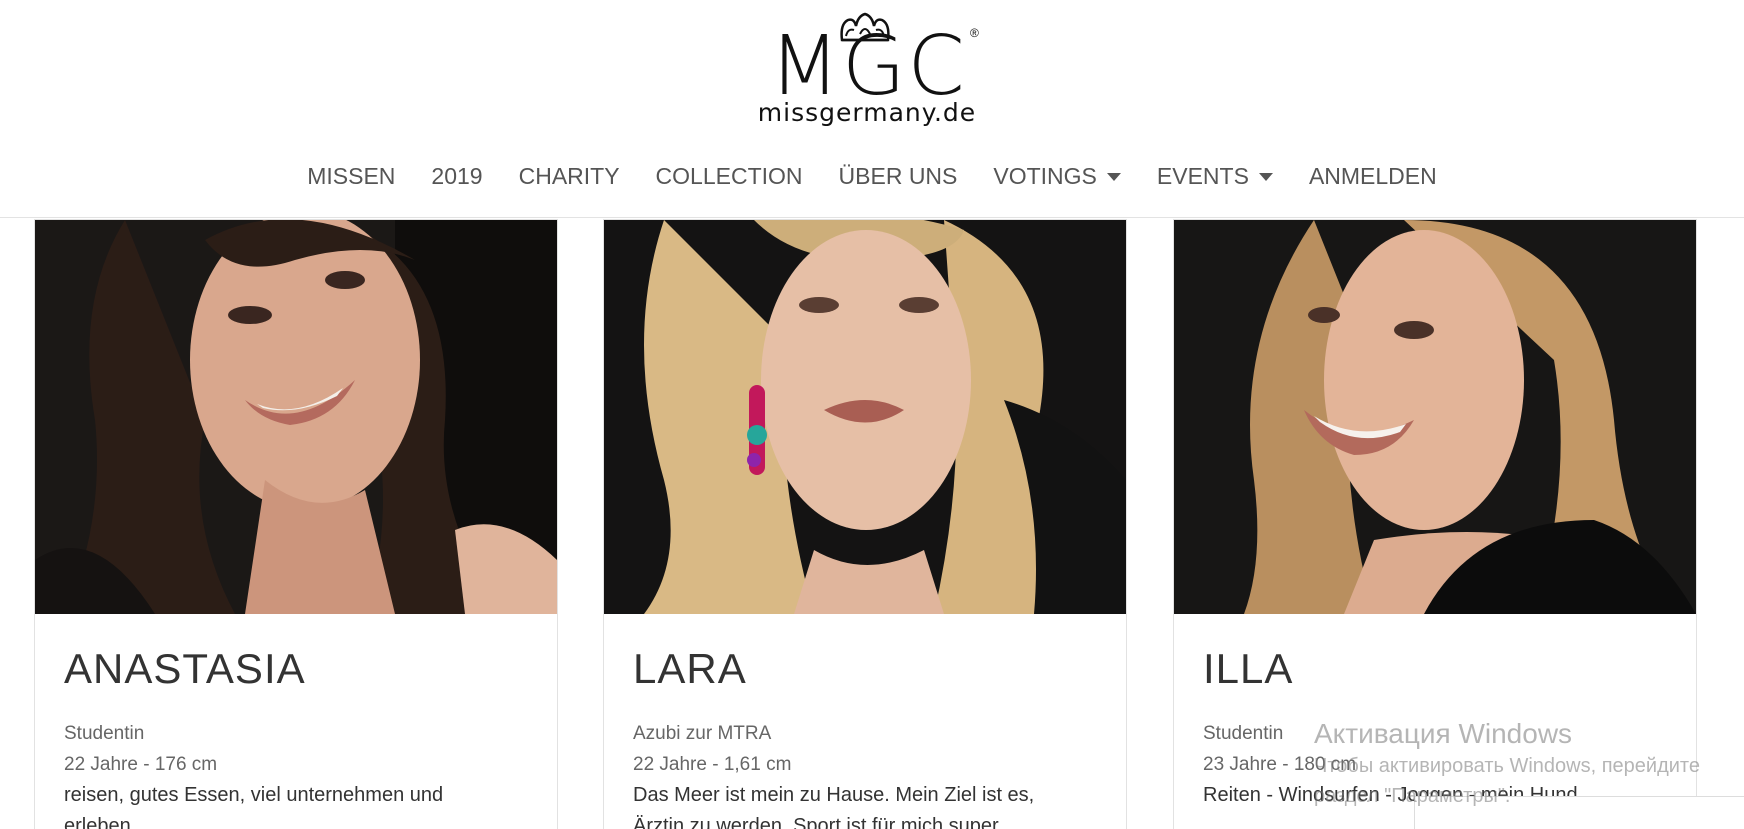  I want to click on nav-item-2019: 2019, so click(456, 176).